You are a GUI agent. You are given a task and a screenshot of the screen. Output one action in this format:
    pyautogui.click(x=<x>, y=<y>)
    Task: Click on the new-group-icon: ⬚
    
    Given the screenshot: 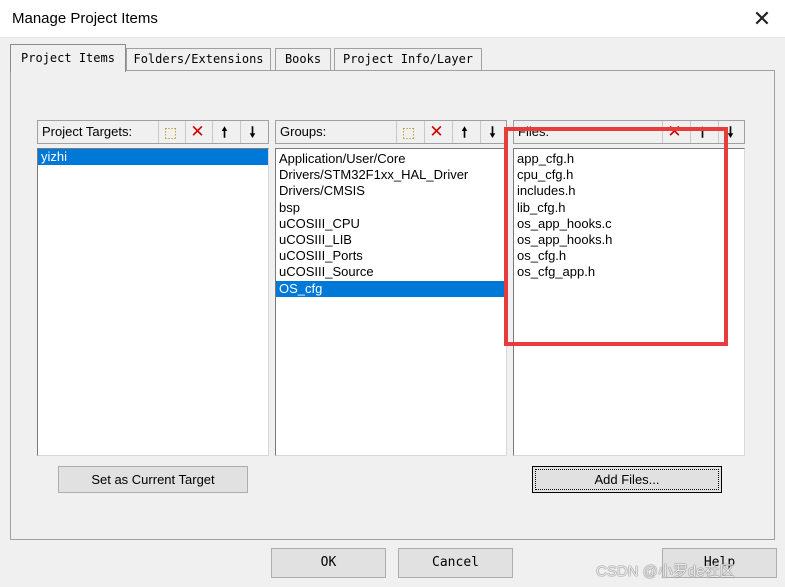 What is the action you would take?
    pyautogui.click(x=408, y=132)
    